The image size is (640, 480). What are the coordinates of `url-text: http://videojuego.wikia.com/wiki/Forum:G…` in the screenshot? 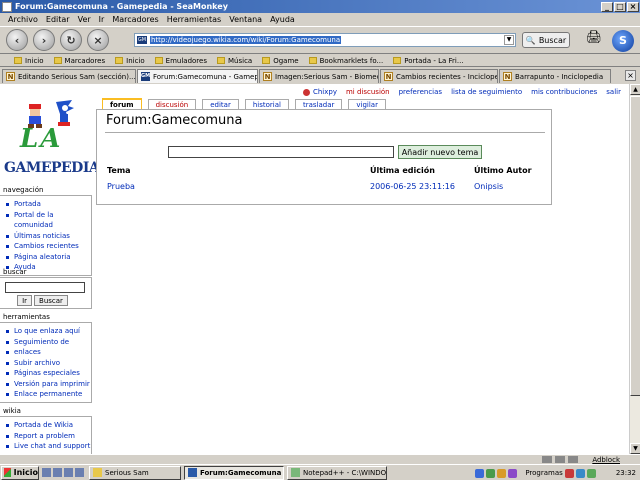 It's located at (246, 40).